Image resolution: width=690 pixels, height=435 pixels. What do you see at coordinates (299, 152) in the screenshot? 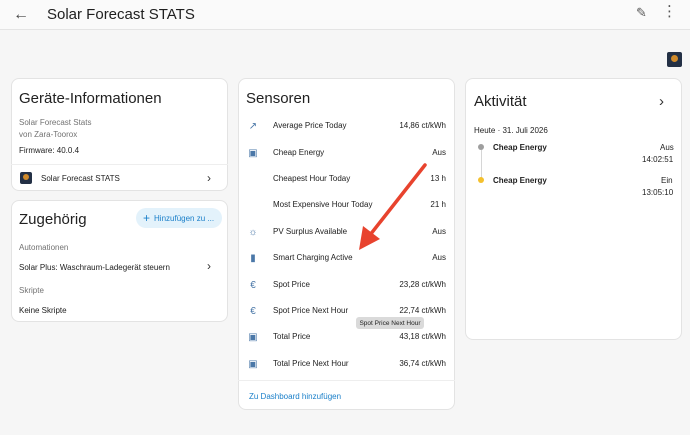
I see `sensor-name: Cheap Energy` at bounding box center [299, 152].